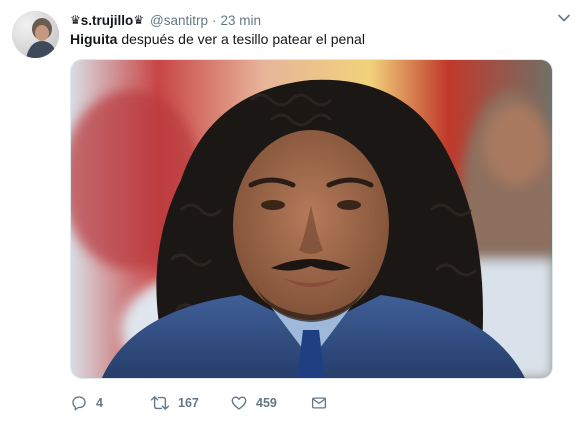 This screenshot has width=585, height=422. What do you see at coordinates (99, 403) in the screenshot?
I see `reply-count: 4` at bounding box center [99, 403].